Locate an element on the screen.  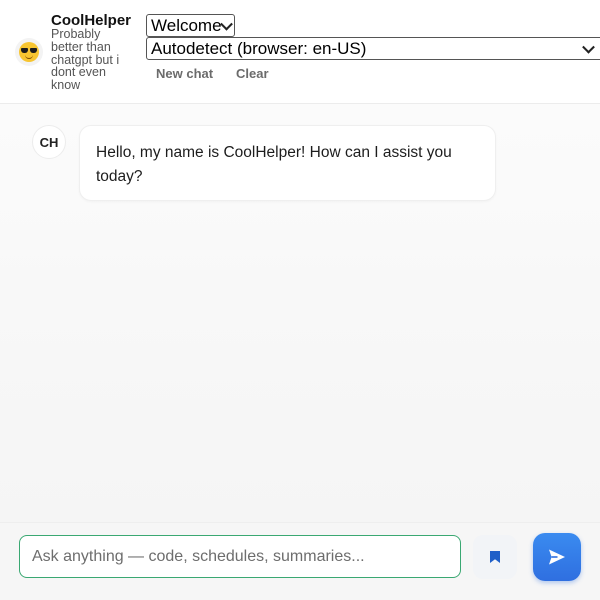
language-select-value: Autodetect (browser: en-US) is located at coordinates (259, 48).